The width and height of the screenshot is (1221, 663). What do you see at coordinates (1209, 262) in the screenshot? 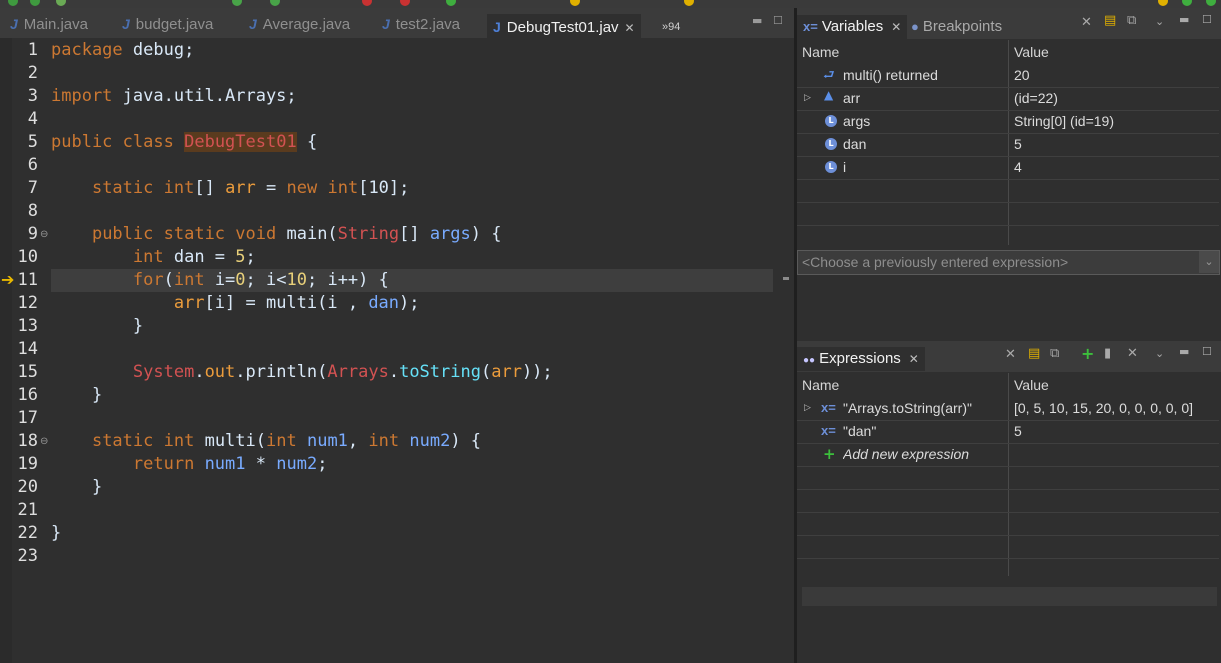
I see `chevron-down-icon: ⌄` at bounding box center [1209, 262].